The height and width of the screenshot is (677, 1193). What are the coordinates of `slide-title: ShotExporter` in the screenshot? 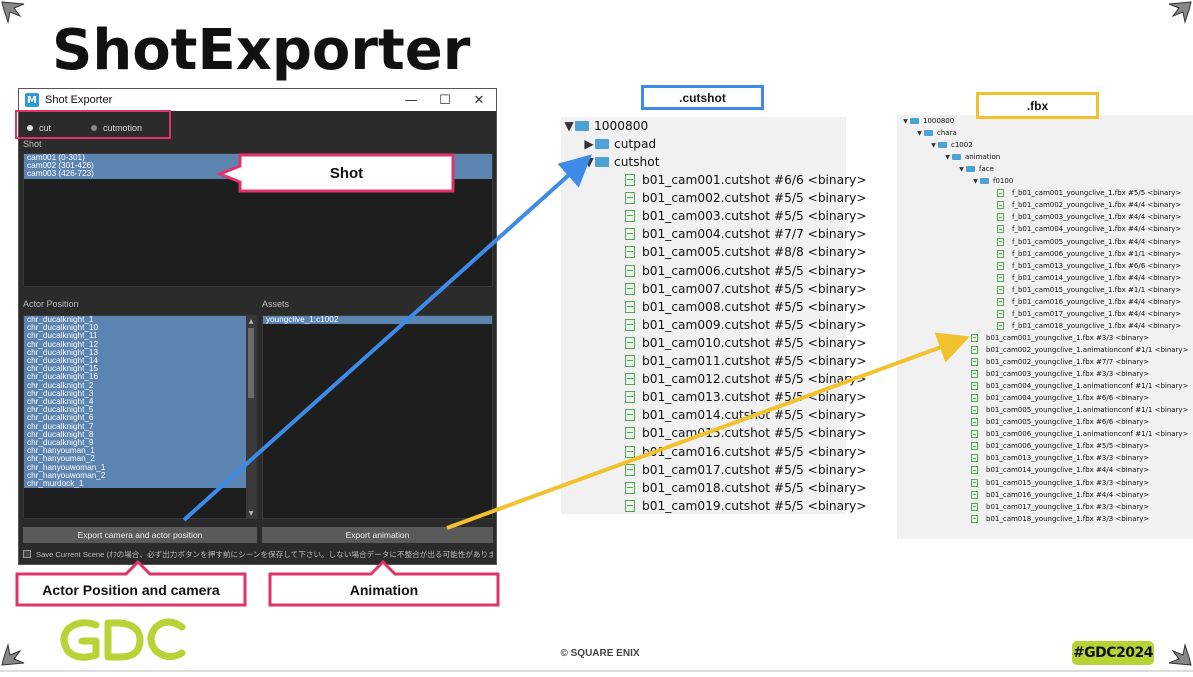 It's located at (261, 50).